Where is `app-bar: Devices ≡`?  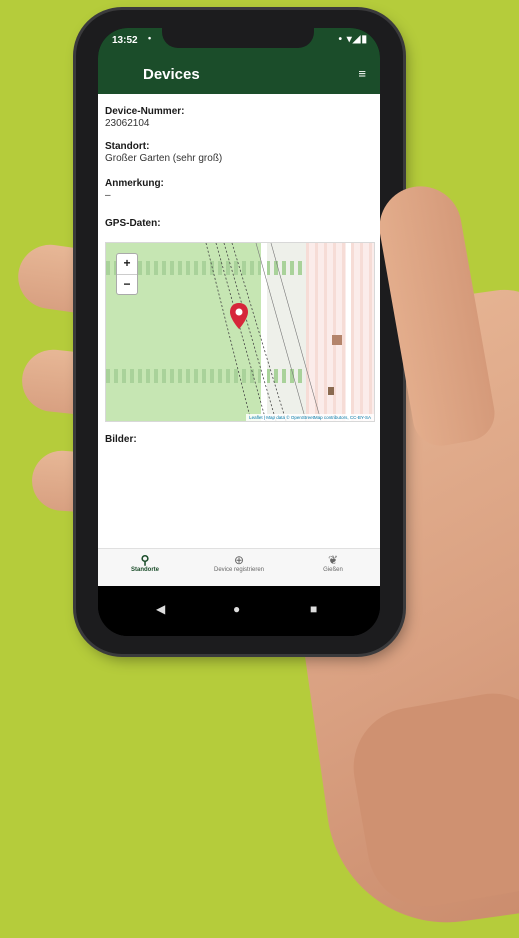
app-bar: Devices ≡ is located at coordinates (239, 74).